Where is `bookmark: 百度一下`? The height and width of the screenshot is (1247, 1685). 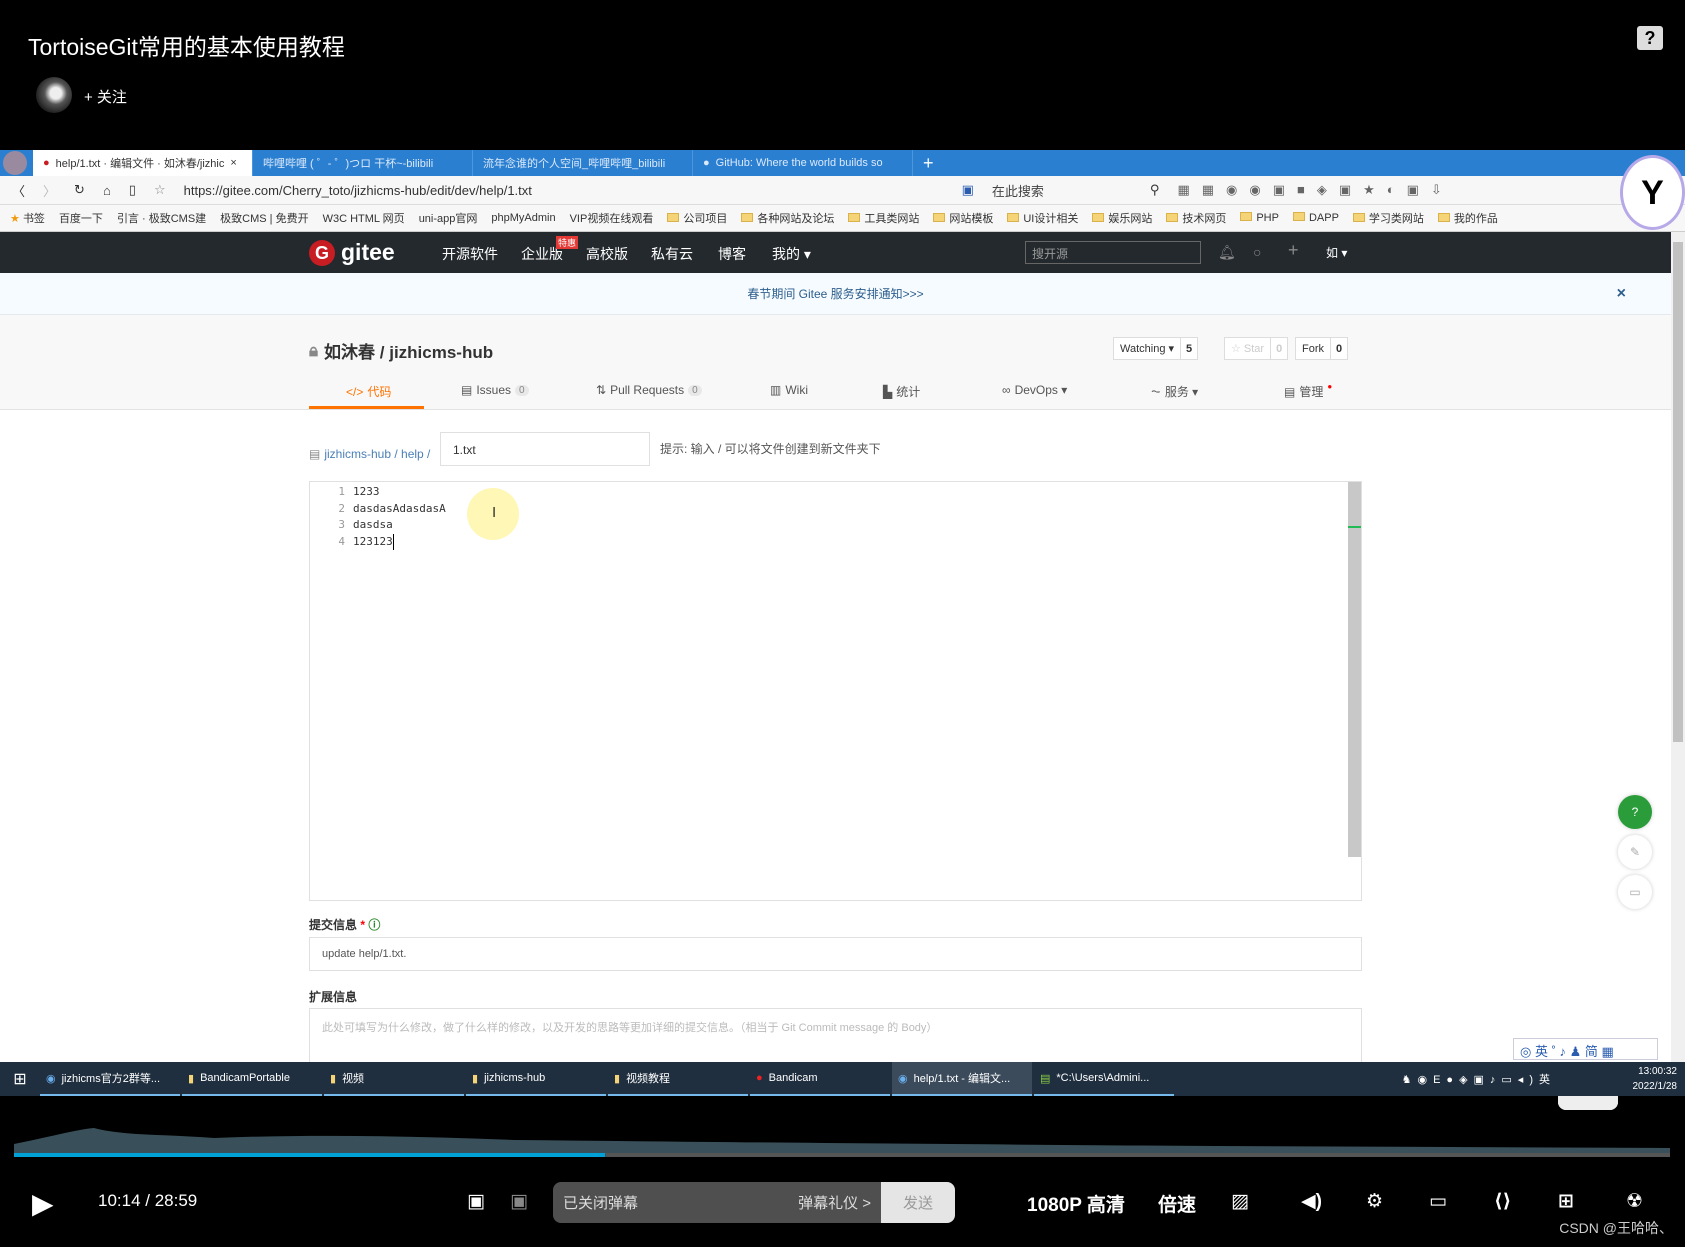
bookmark: 百度一下 is located at coordinates (81, 218).